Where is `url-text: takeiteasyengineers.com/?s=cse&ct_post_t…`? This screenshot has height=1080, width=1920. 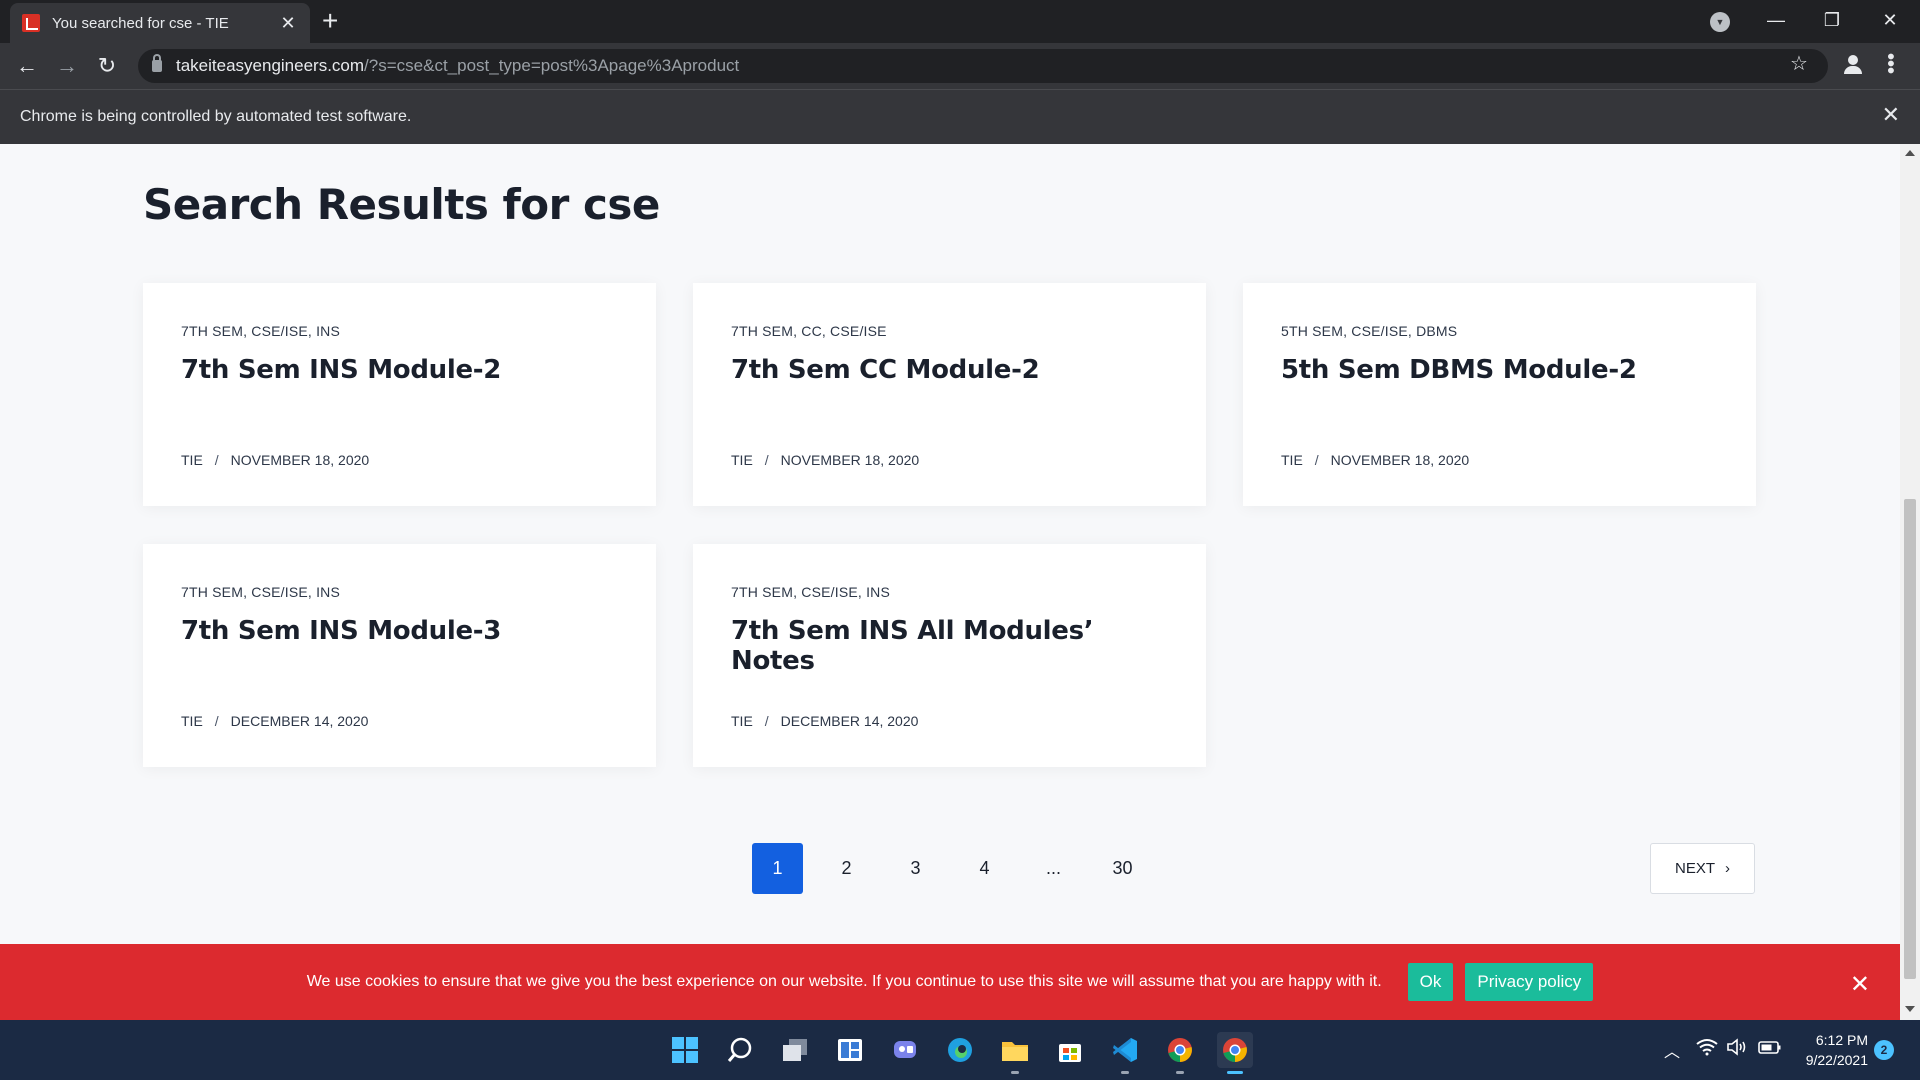
url-text: takeiteasyengineers.com/?s=cse&ct_post_t… is located at coordinates (457, 66).